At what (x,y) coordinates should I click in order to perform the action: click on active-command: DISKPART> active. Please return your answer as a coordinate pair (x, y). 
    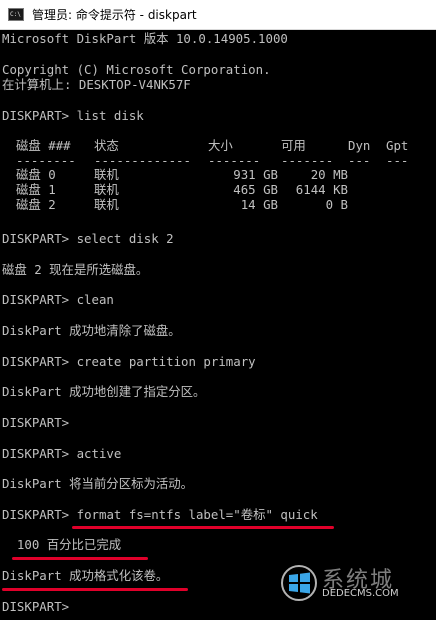
    Looking at the image, I should click on (62, 453).